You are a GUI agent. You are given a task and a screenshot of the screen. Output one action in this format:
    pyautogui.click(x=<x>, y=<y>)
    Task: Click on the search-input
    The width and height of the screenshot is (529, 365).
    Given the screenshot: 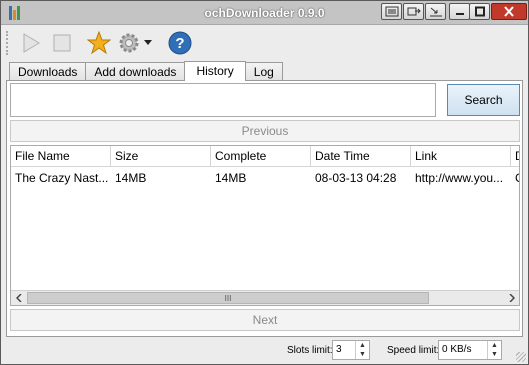 What is the action you would take?
    pyautogui.click(x=223, y=100)
    